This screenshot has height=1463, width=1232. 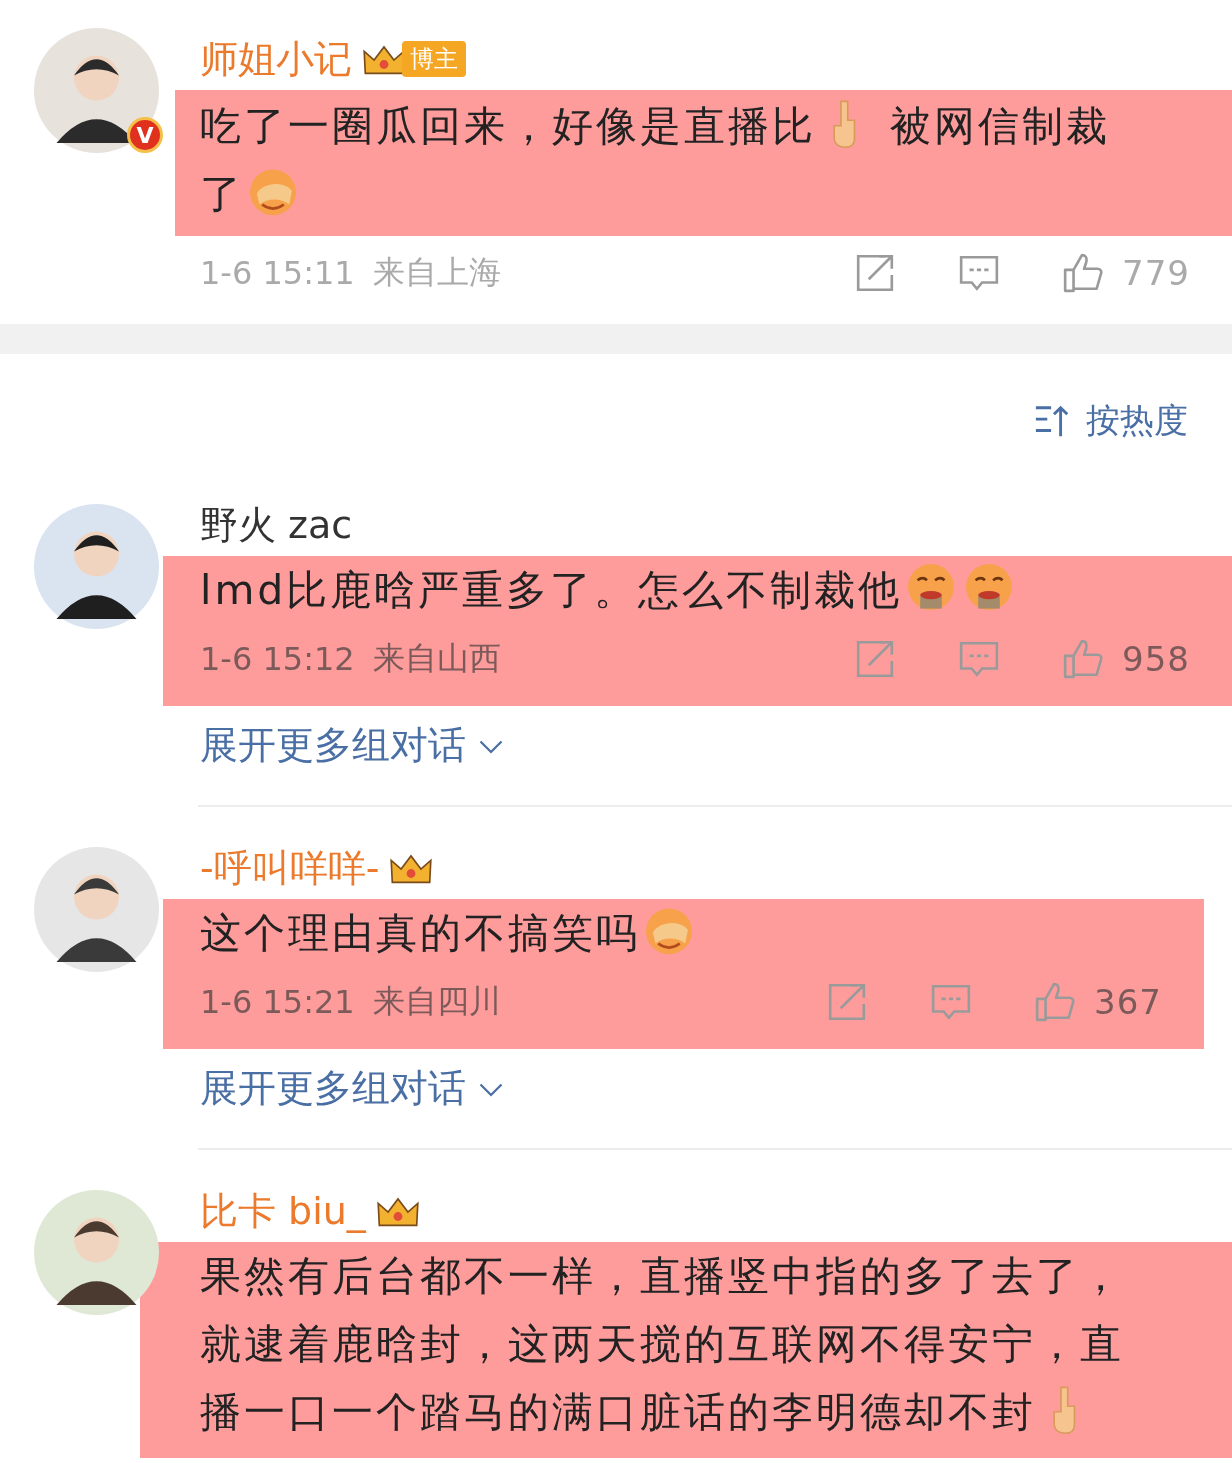 What do you see at coordinates (1156, 273) in the screenshot?
I see `like-count: 779` at bounding box center [1156, 273].